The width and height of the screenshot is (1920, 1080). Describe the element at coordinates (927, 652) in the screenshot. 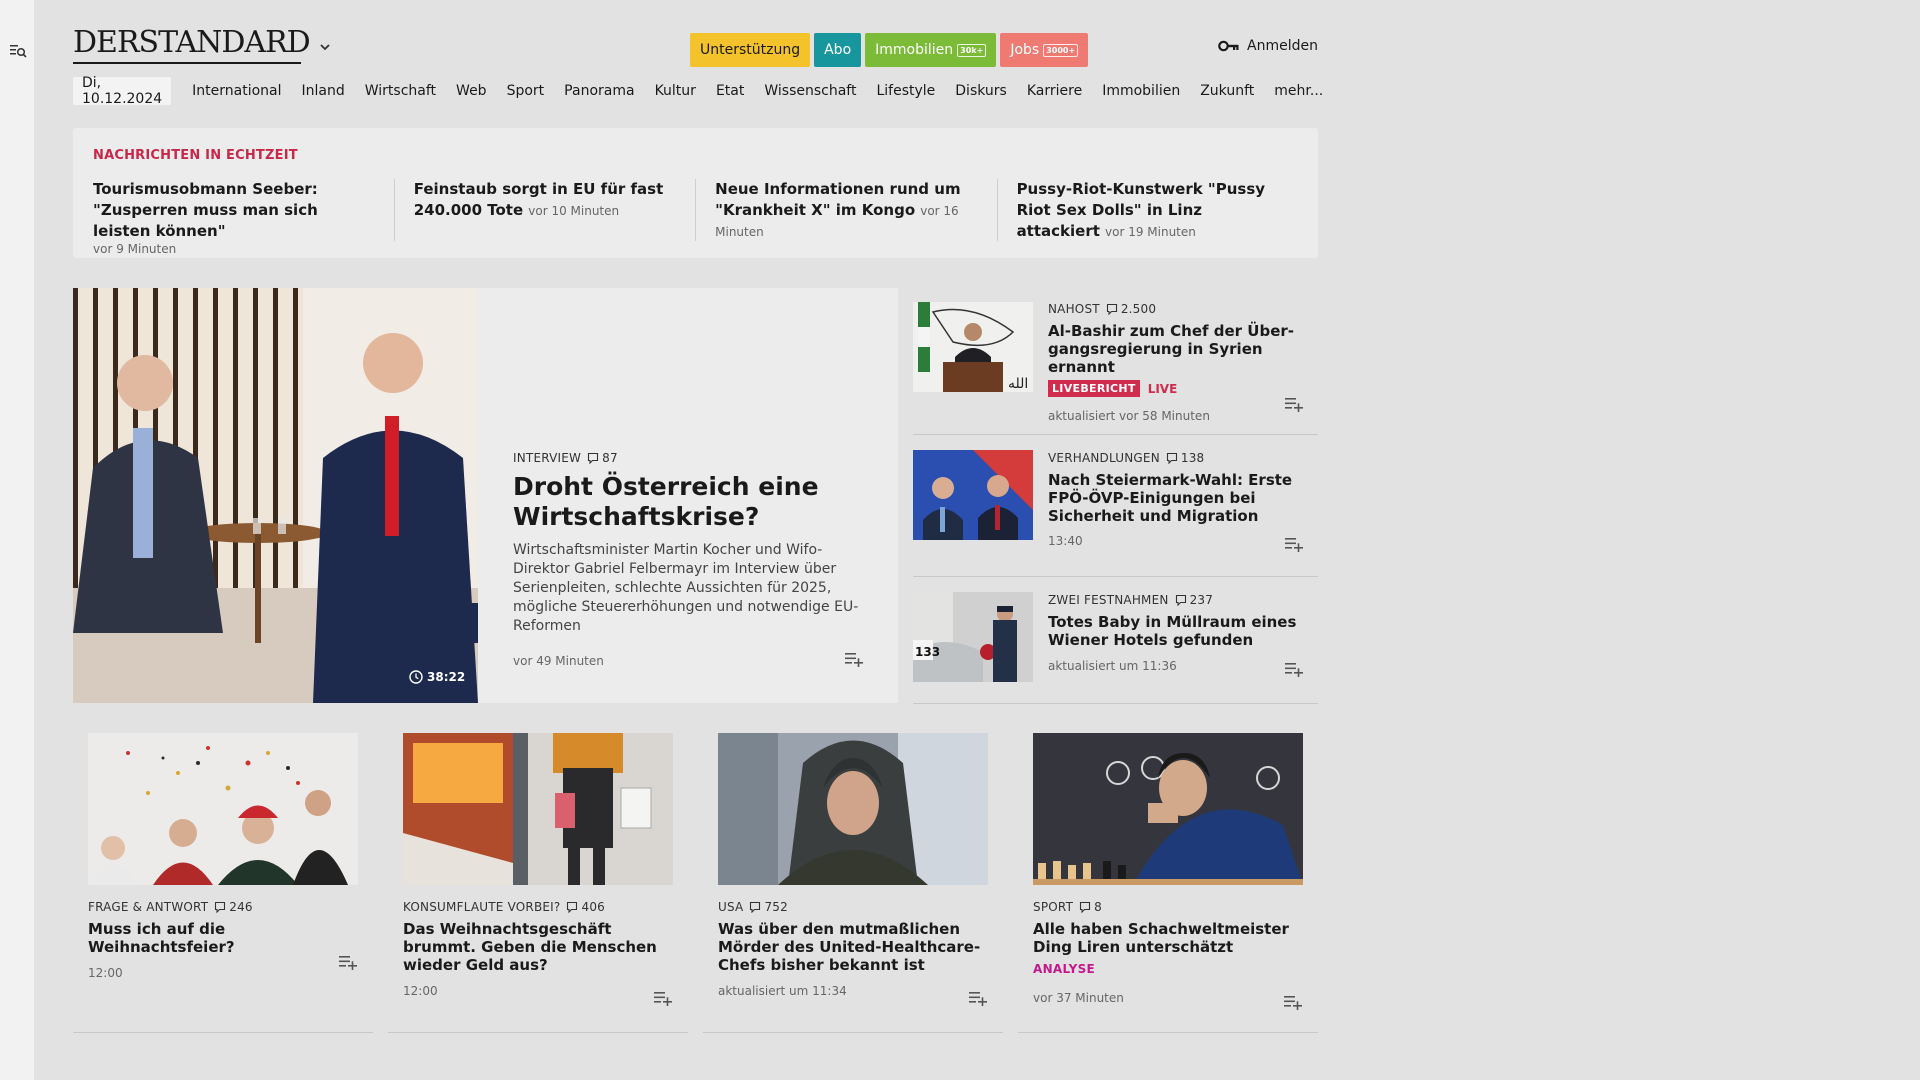

I see `svg-text: 133` at that location.